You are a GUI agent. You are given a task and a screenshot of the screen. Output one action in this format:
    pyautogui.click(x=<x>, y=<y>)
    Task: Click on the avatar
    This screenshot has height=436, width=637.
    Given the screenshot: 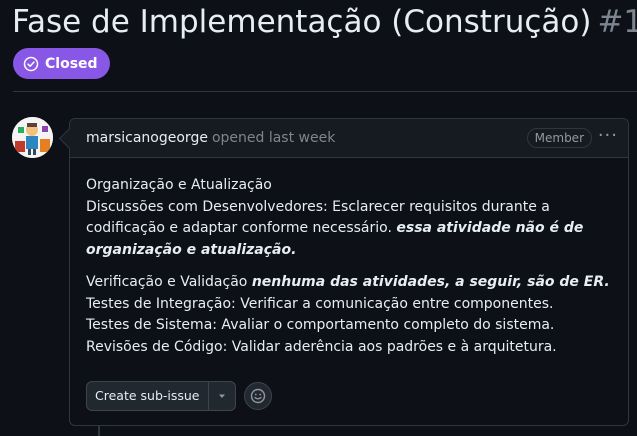 What is the action you would take?
    pyautogui.click(x=32, y=137)
    